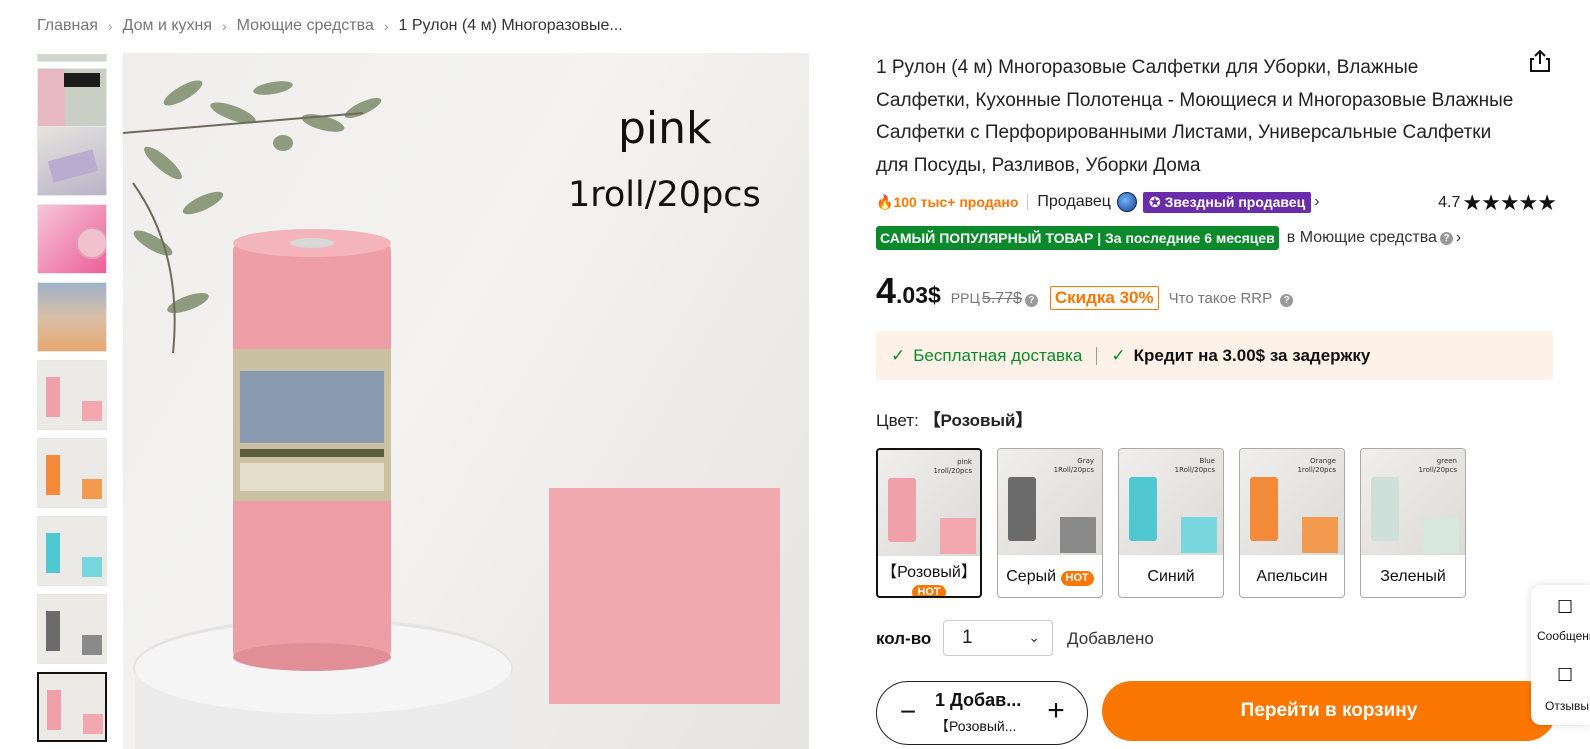 The width and height of the screenshot is (1590, 749). I want to click on thumbnail-list, so click(72, 401).